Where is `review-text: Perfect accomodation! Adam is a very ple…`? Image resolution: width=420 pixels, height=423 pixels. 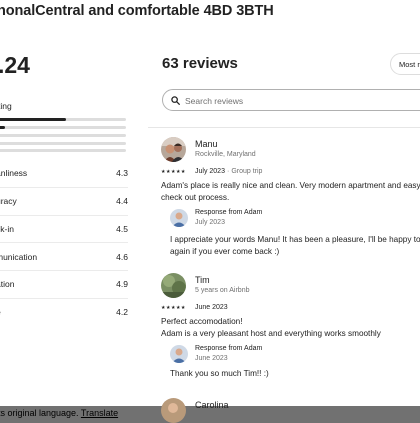 review-text: Perfect accomodation! Adam is a very ple… is located at coordinates (271, 327).